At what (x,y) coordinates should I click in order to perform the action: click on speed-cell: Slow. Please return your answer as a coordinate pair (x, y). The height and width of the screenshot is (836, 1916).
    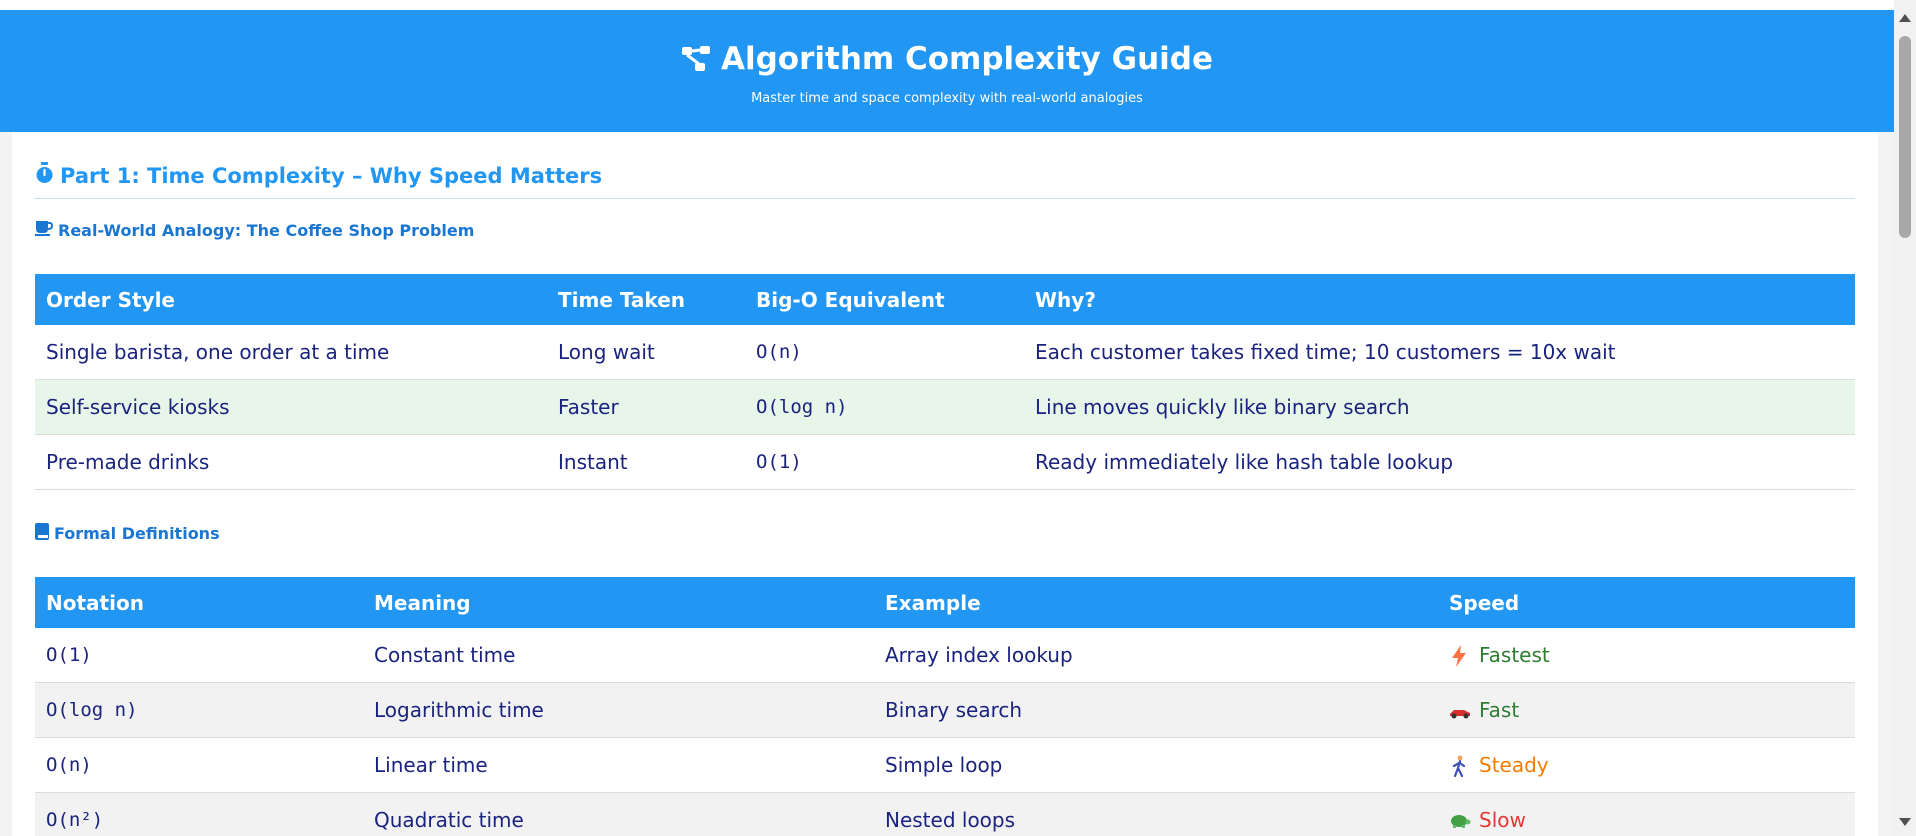
    Looking at the image, I should click on (1646, 814).